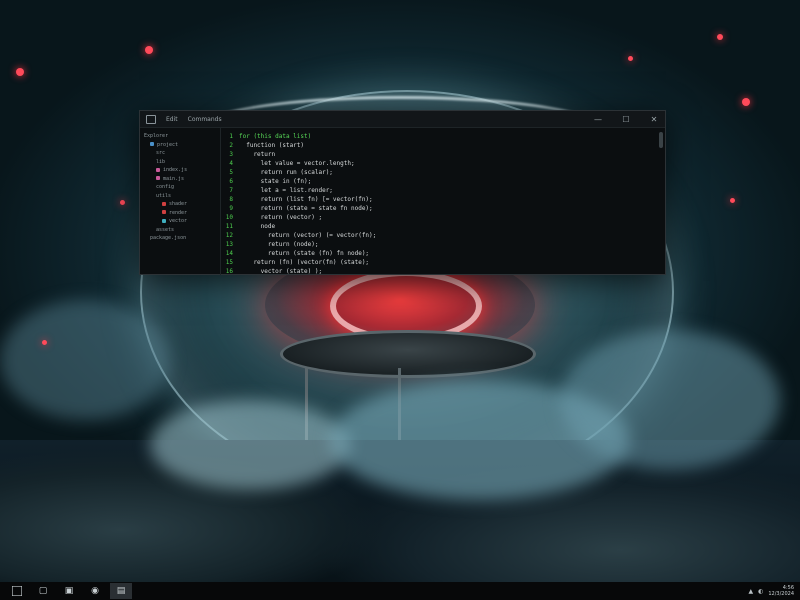  What do you see at coordinates (443, 217) in the screenshot?
I see `code-line: 10 return (vector) ;` at bounding box center [443, 217].